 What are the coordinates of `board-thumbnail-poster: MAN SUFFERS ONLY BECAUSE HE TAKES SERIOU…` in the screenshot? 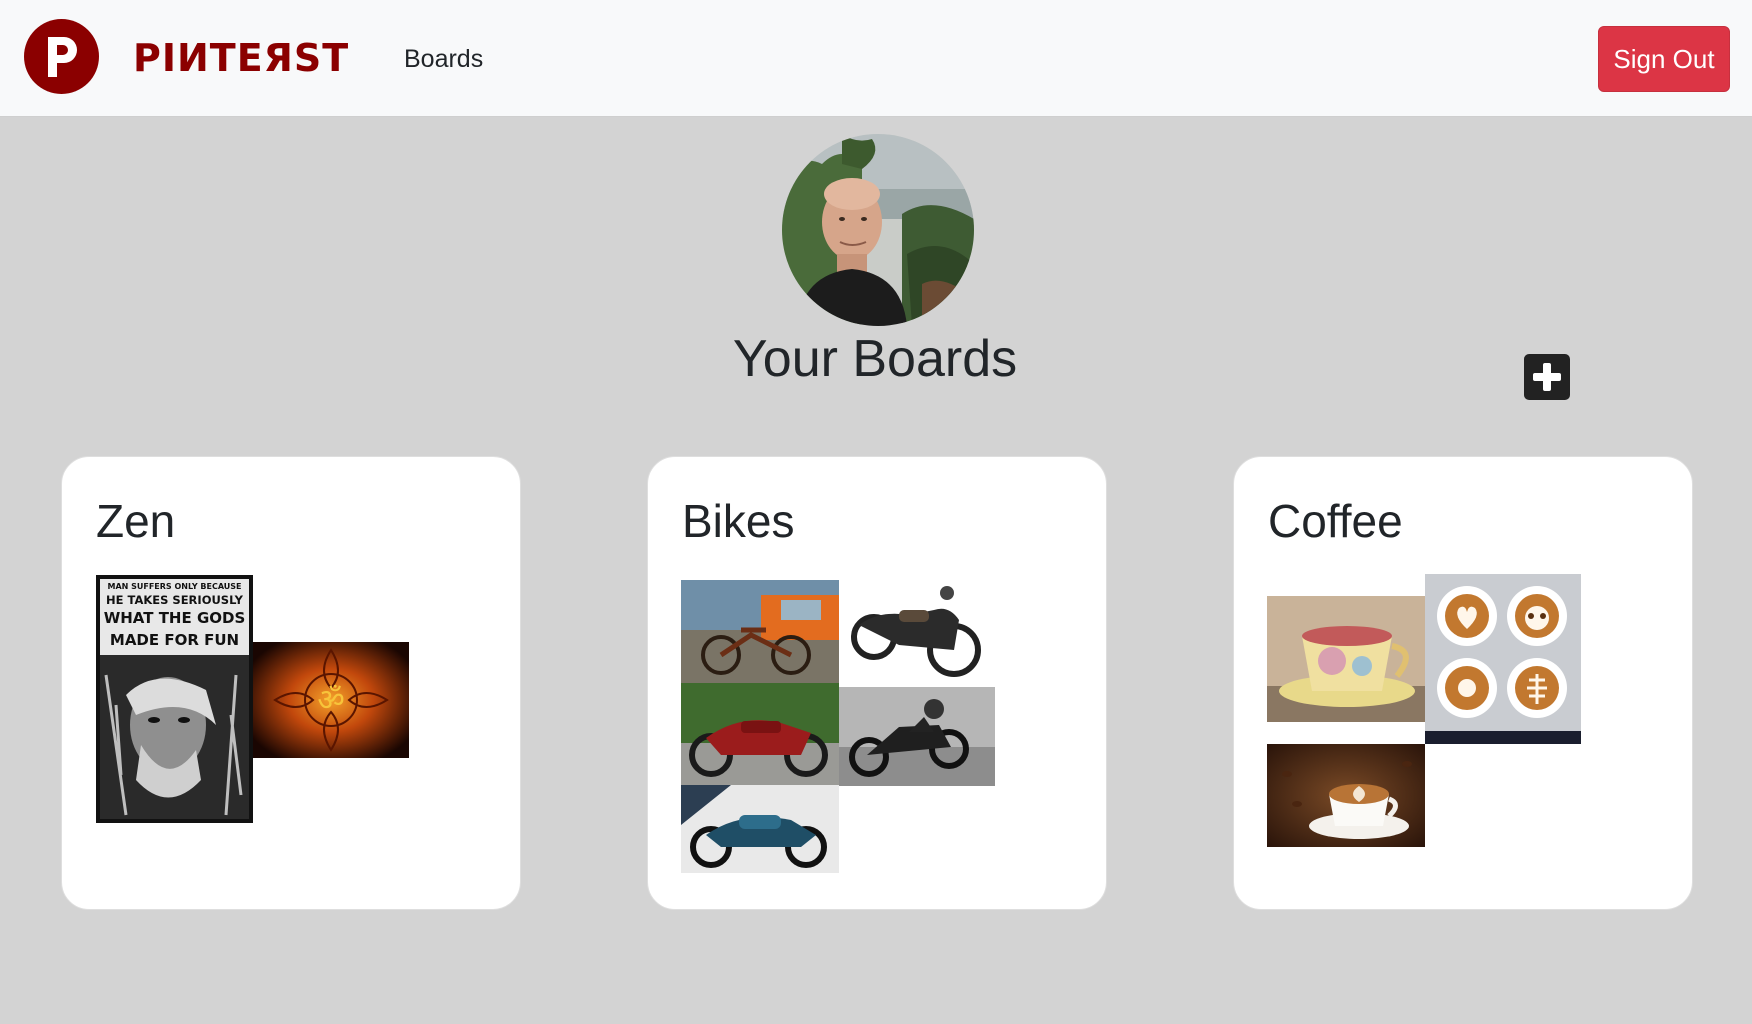 It's located at (174, 699).